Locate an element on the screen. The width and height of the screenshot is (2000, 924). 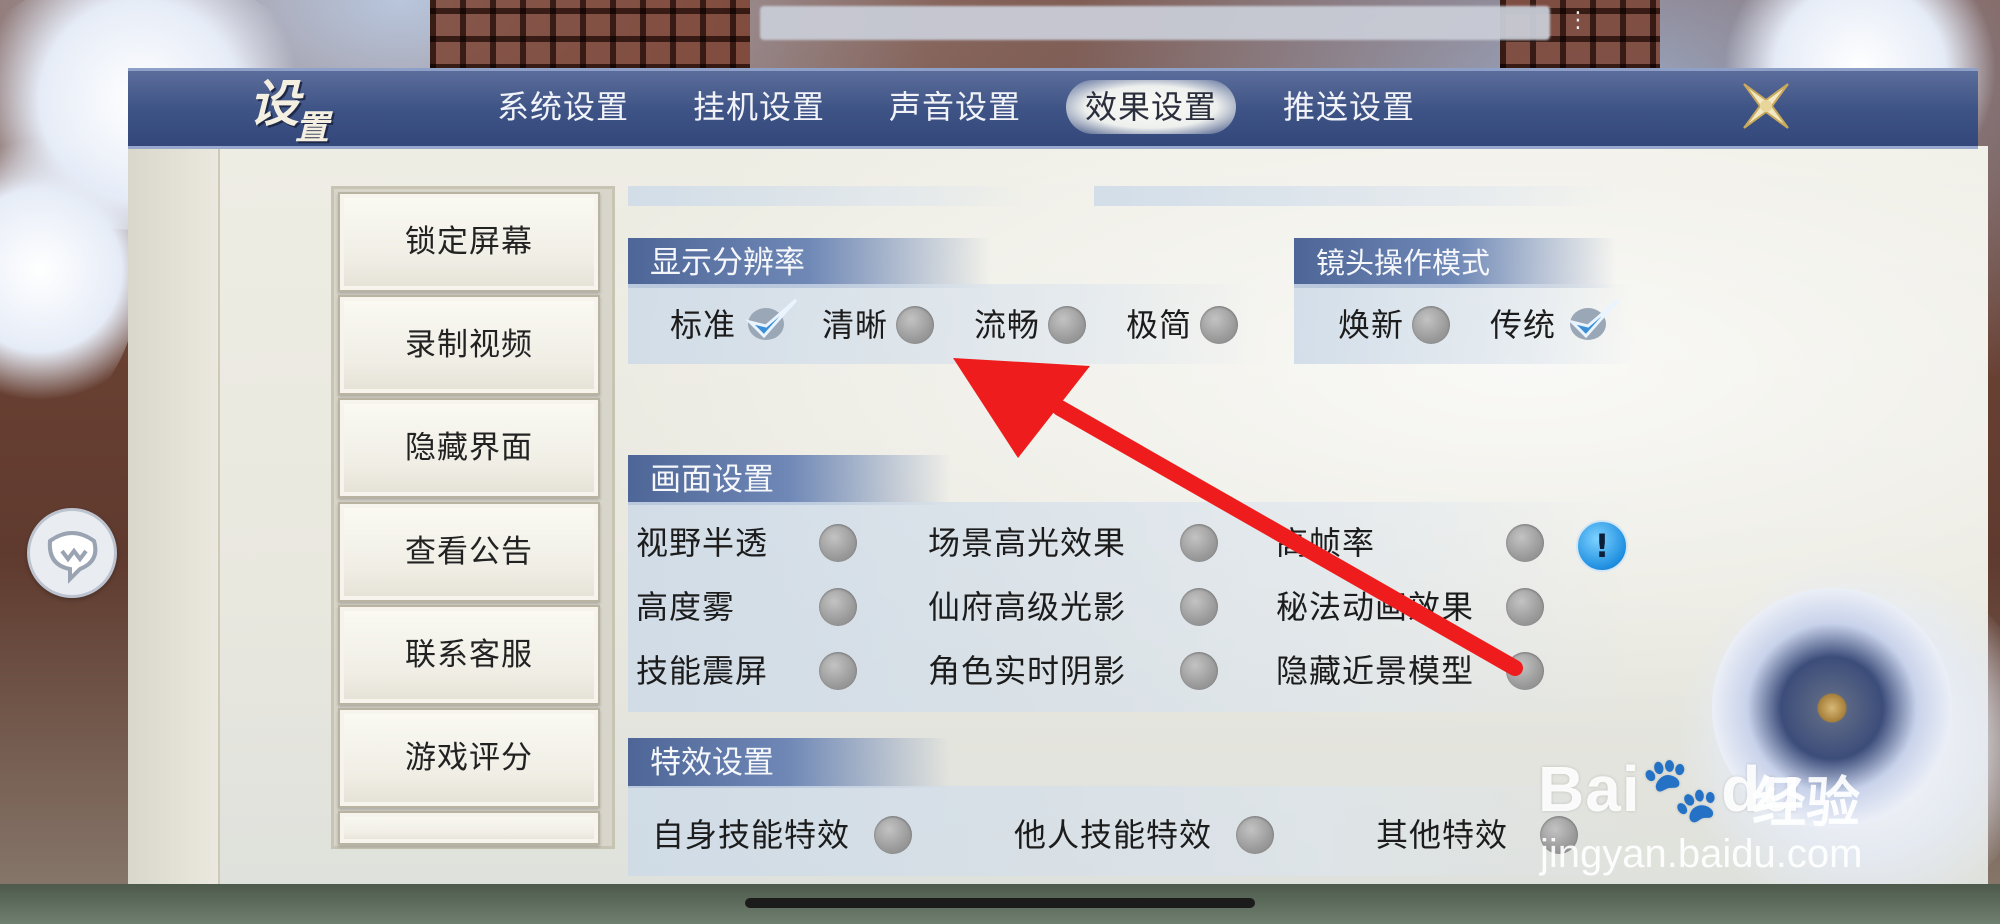
top-drag-handle: ⋮ is located at coordinates (1578, 21).